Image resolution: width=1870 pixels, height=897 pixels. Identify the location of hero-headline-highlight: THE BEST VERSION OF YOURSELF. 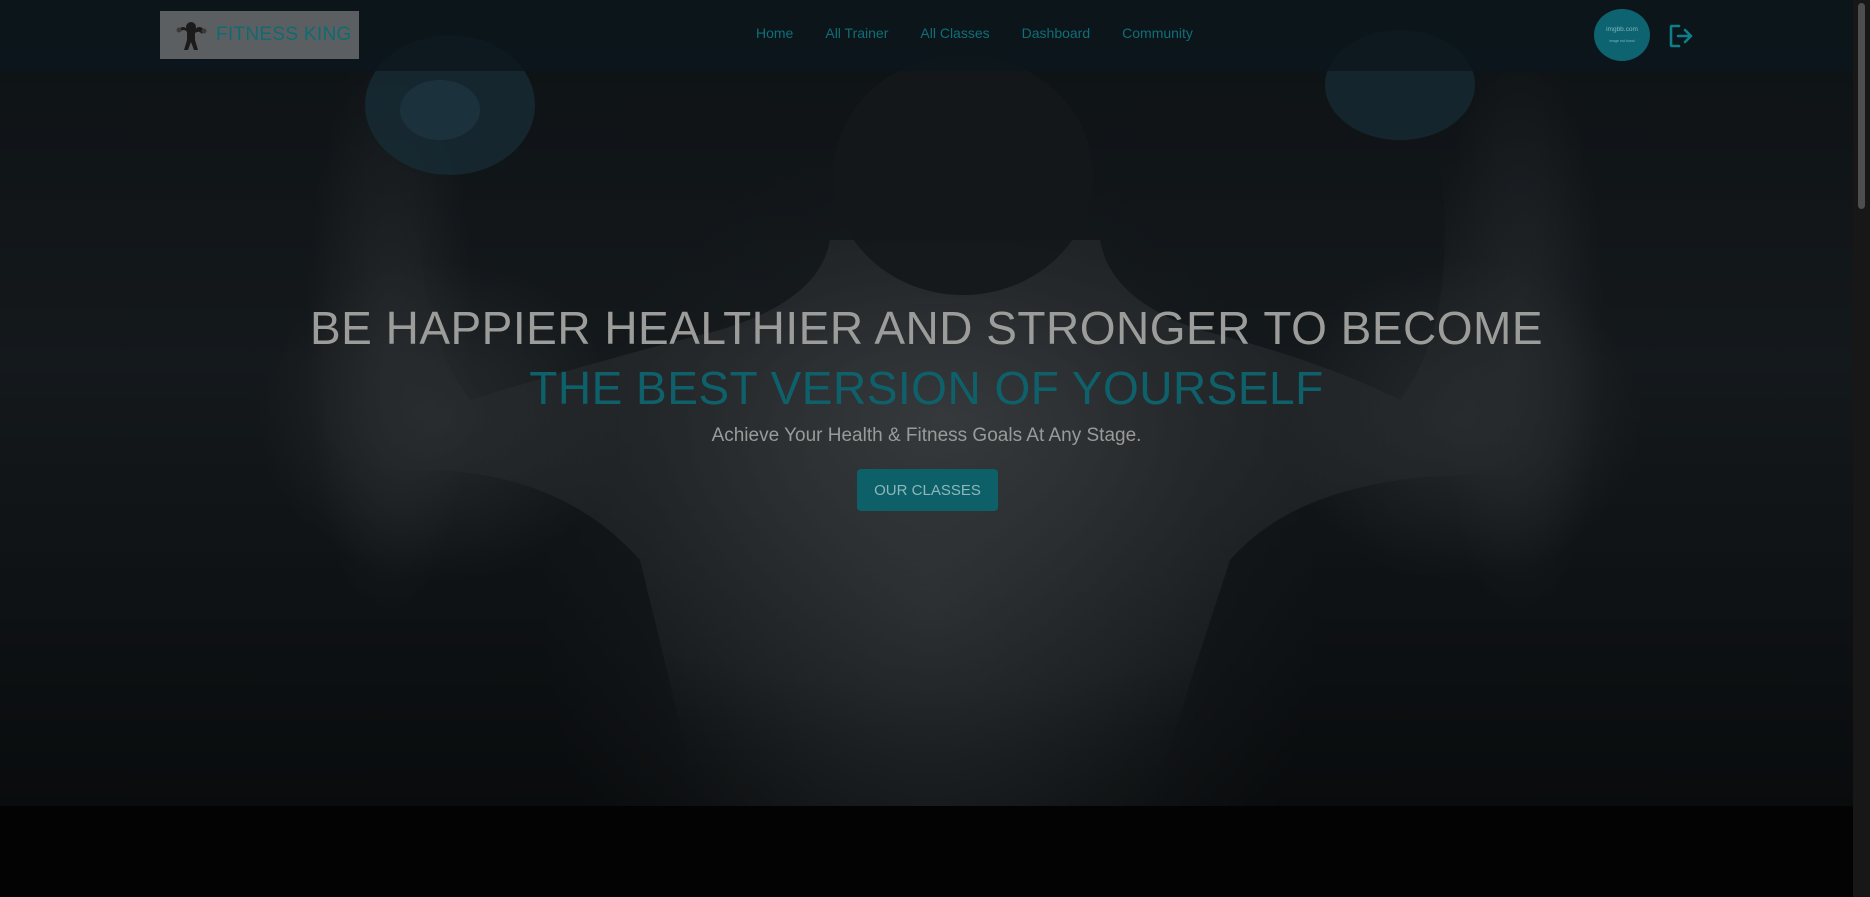
(926, 388).